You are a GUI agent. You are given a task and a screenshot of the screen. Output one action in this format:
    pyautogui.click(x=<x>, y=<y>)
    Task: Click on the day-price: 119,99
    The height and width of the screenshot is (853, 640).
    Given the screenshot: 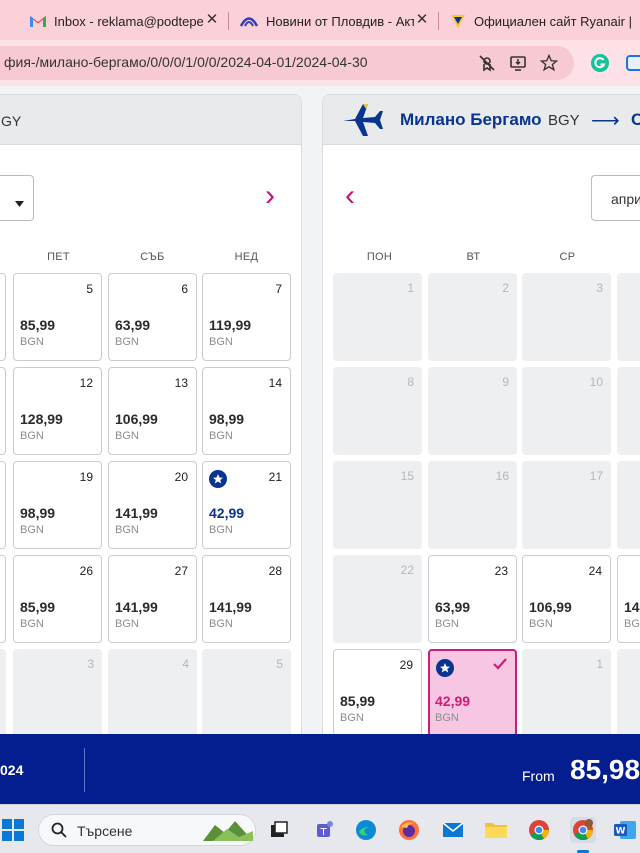 What is the action you would take?
    pyautogui.click(x=230, y=325)
    